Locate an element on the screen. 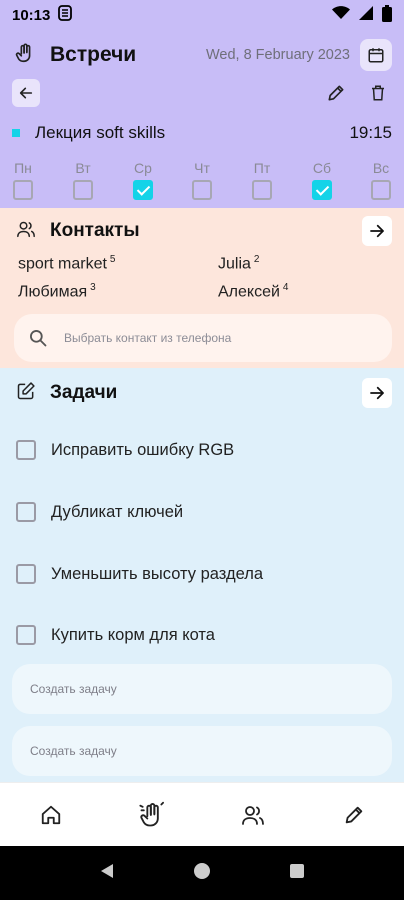  contact-count: 5 is located at coordinates (112, 259).